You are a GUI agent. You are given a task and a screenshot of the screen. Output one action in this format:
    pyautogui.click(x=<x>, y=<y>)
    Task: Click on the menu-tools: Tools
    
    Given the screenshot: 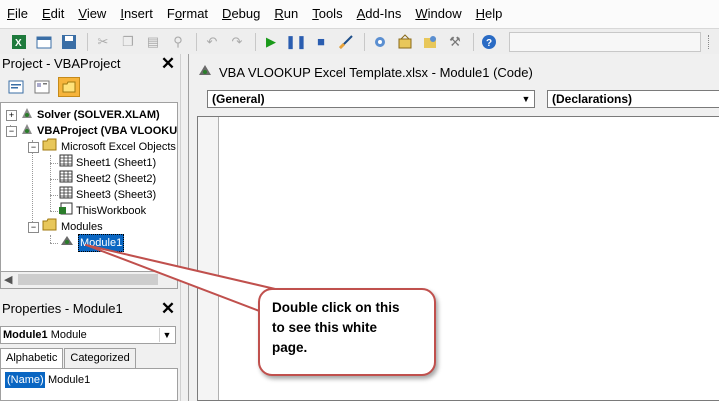 What is the action you would take?
    pyautogui.click(x=327, y=14)
    